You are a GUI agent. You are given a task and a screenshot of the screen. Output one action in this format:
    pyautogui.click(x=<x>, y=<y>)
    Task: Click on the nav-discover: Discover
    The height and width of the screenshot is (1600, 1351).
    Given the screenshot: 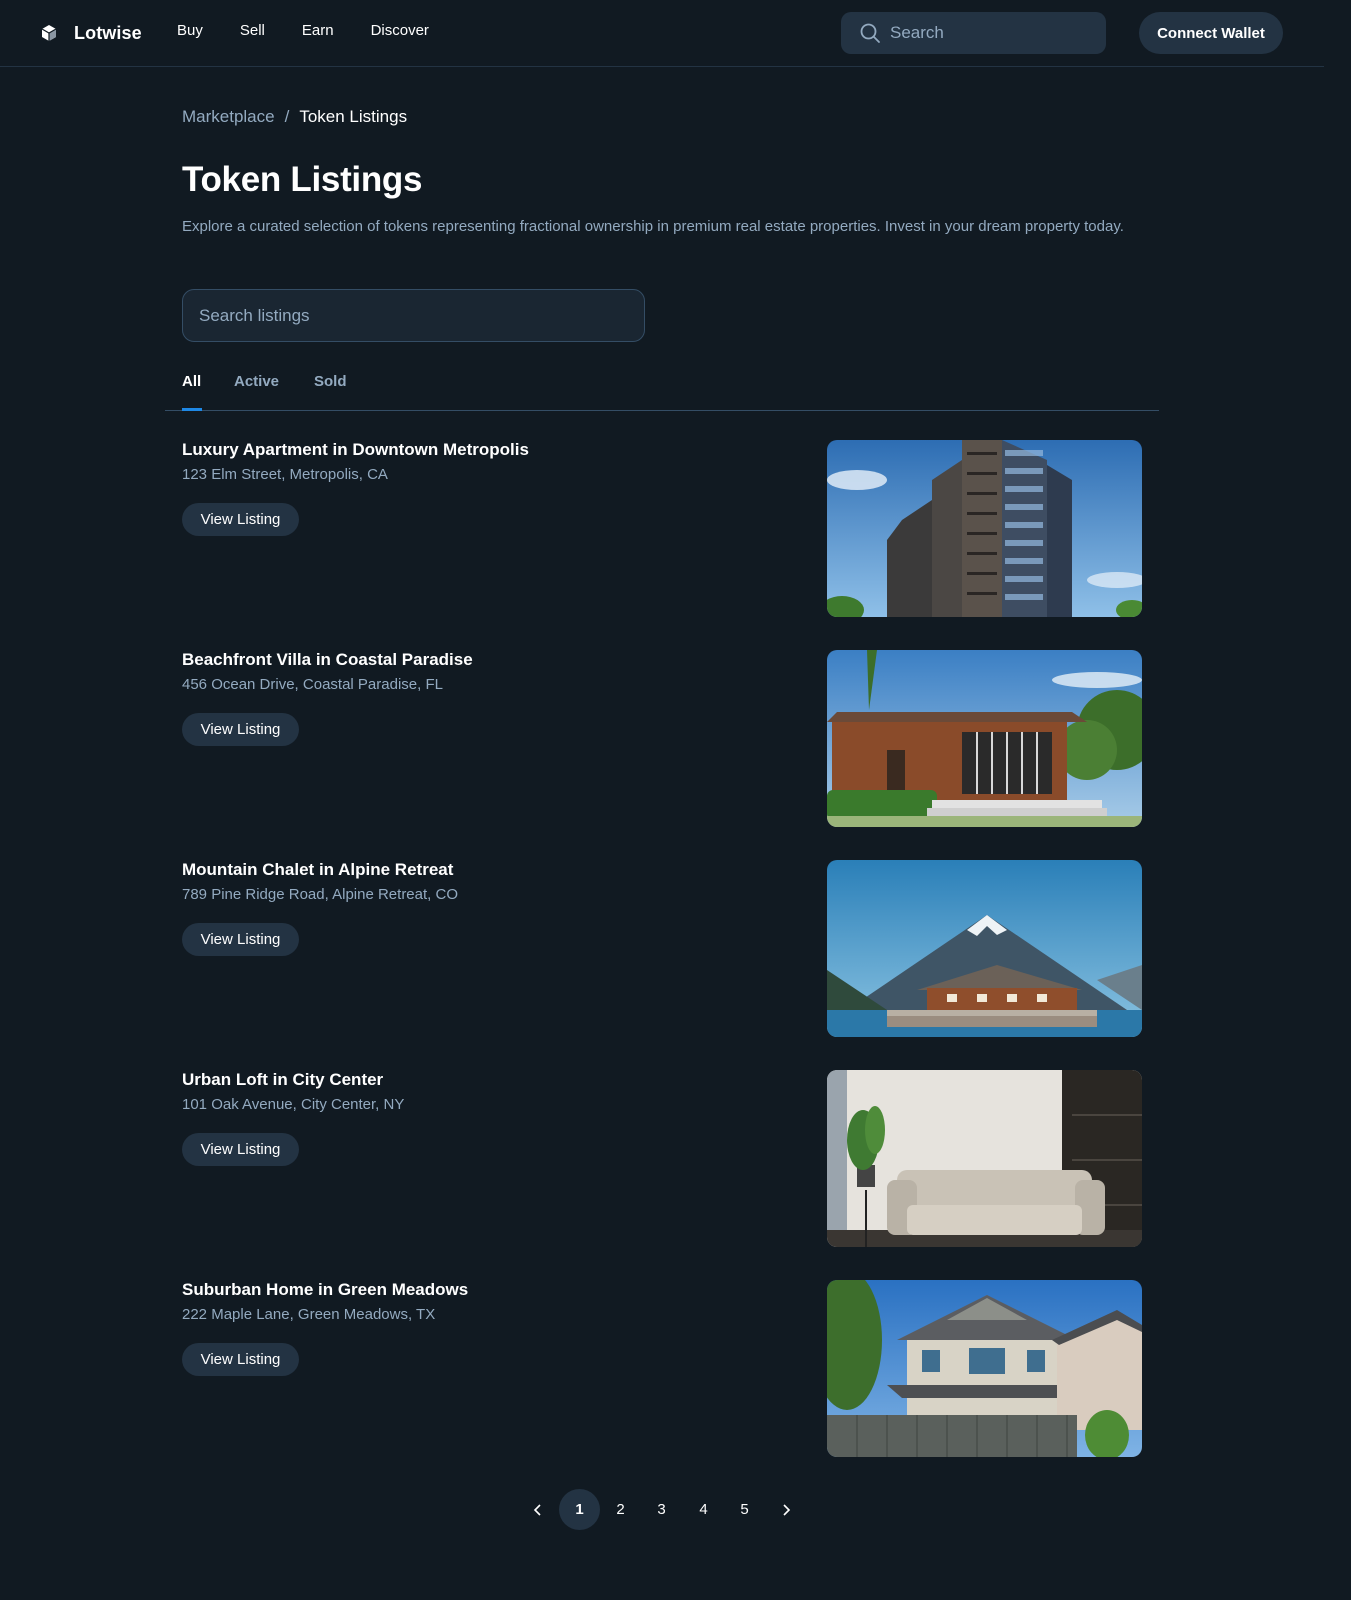 What is the action you would take?
    pyautogui.click(x=400, y=30)
    